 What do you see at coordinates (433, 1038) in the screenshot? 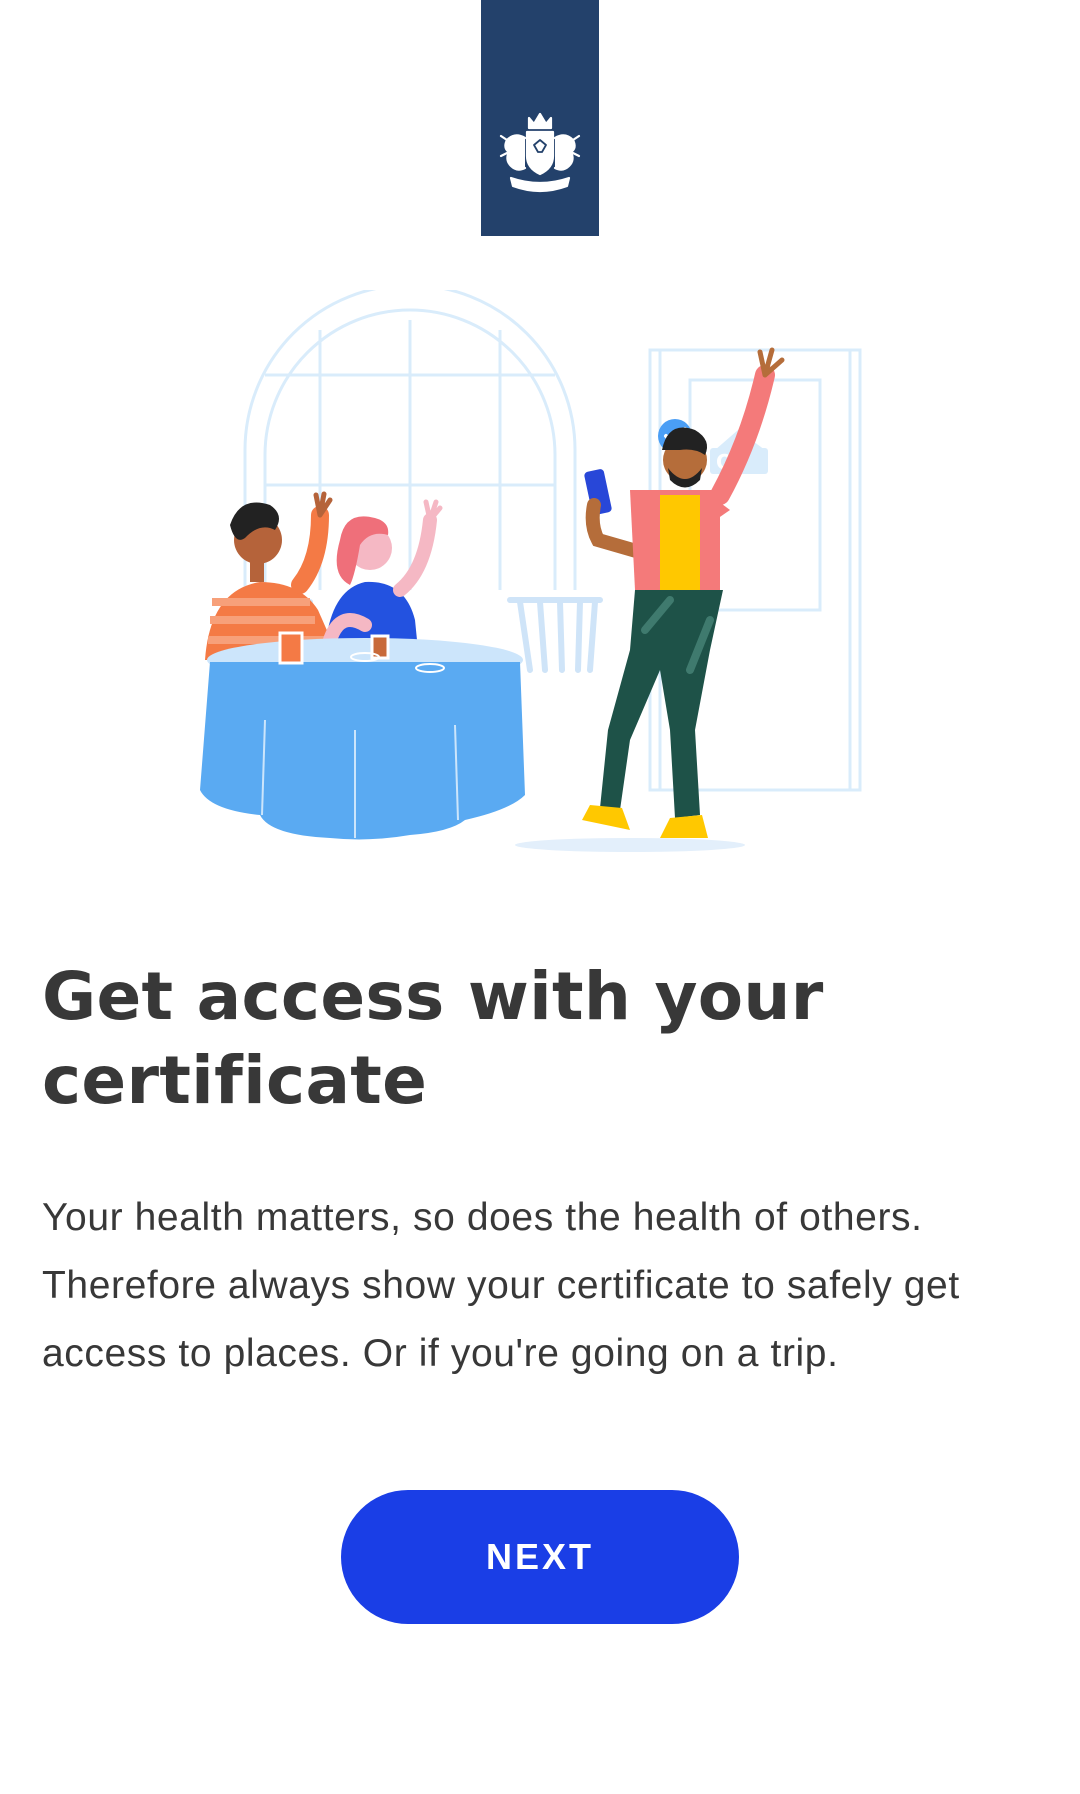
I see `page-title: Get access with your certificate` at bounding box center [433, 1038].